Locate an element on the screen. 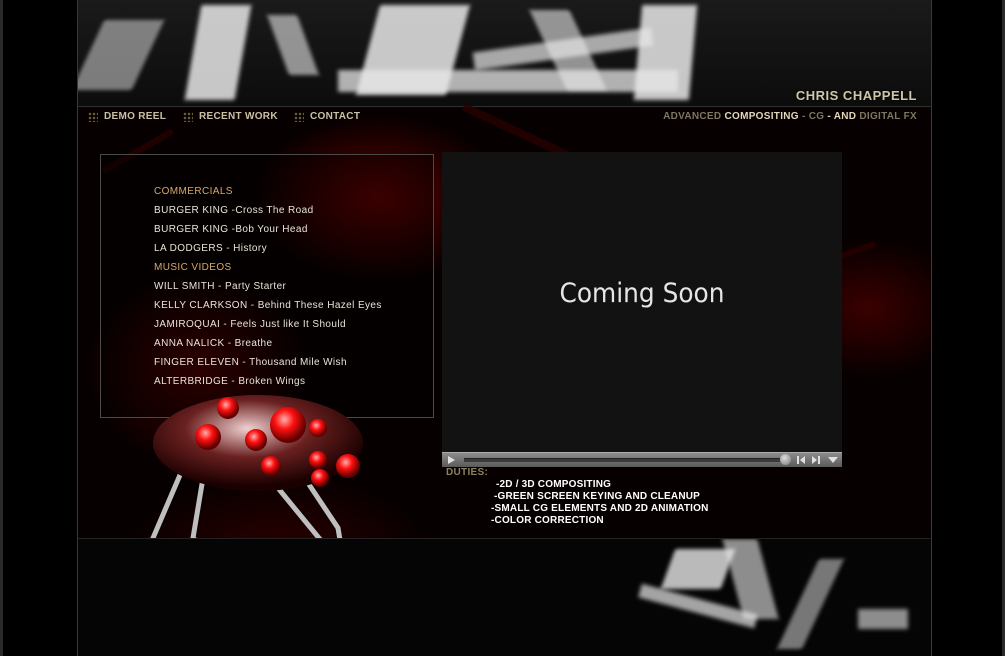  tagline-part: COMPOSITING is located at coordinates (761, 116).